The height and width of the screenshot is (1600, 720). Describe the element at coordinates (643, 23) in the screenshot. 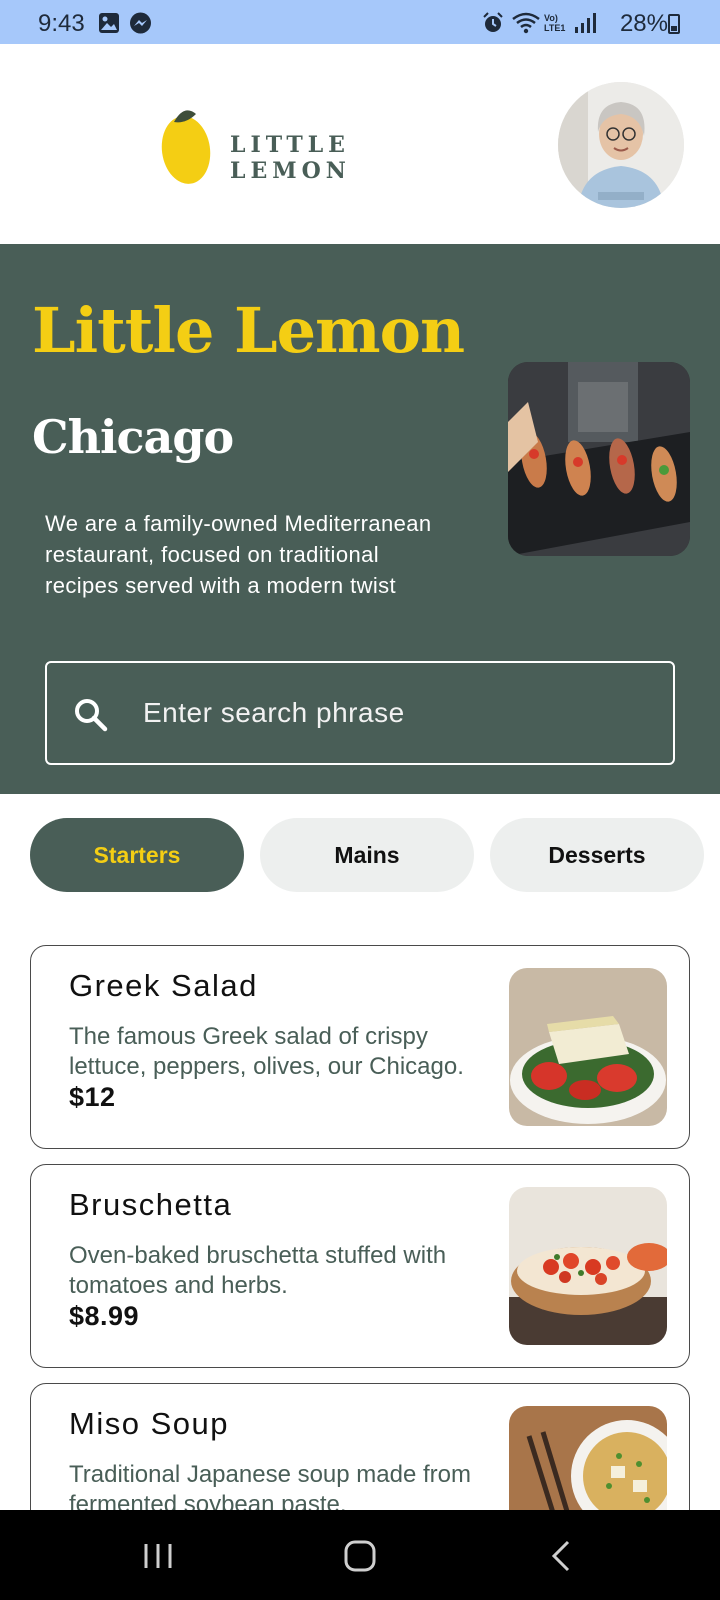

I see `battery-percent: 28%` at that location.